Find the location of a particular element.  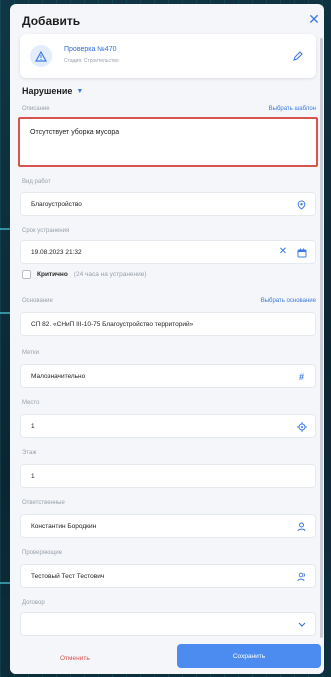

pencil-icon is located at coordinates (298, 55).